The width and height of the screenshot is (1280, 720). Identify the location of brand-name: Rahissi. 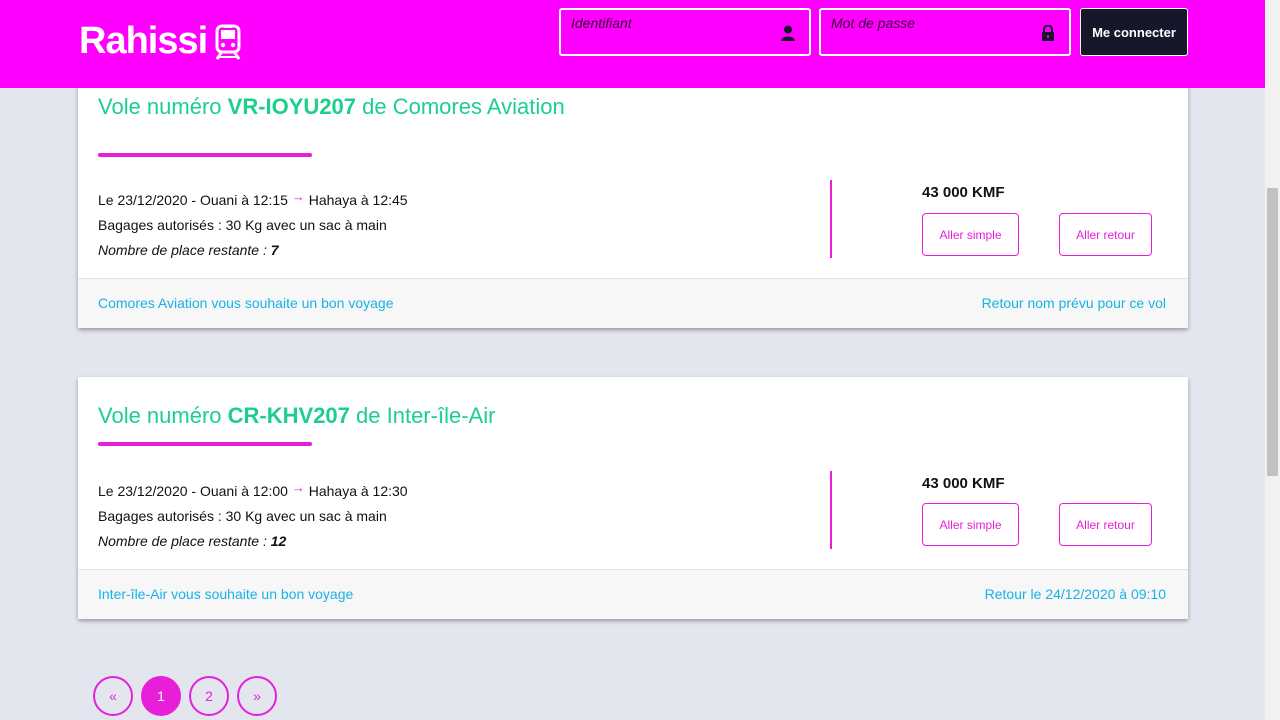
(143, 41).